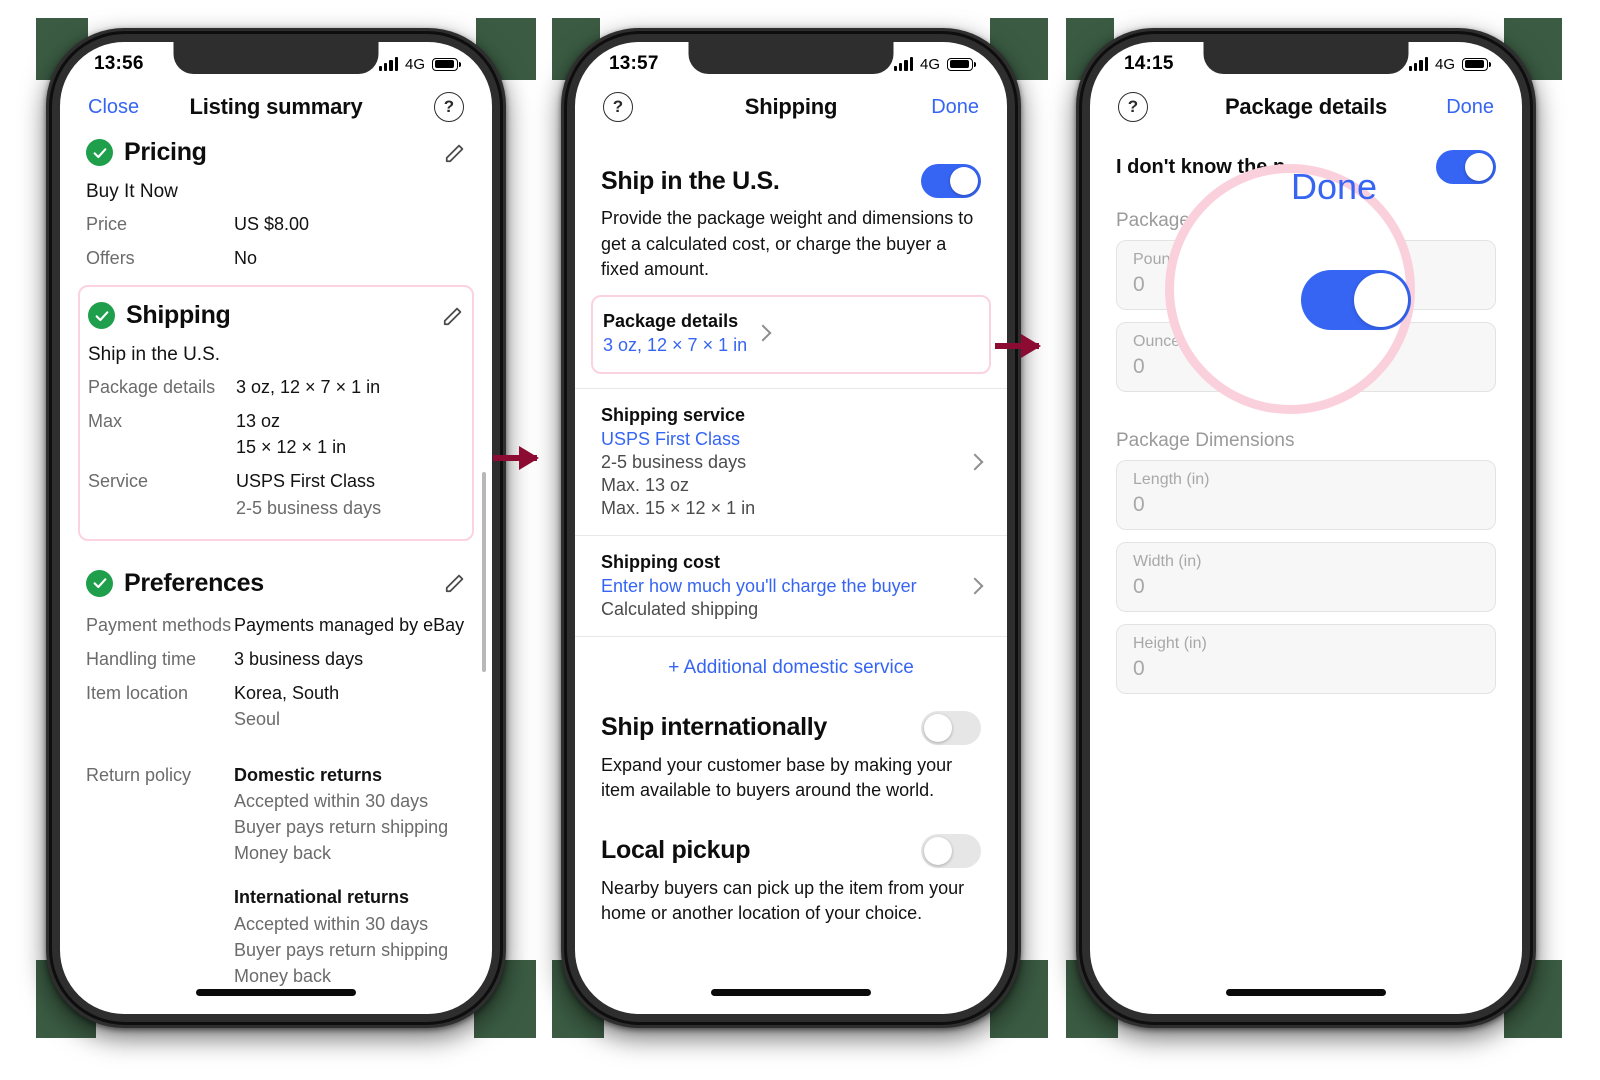 This screenshot has width=1600, height=1080. Describe the element at coordinates (1306, 577) in the screenshot. I see `width-field: Width (in) 0` at that location.